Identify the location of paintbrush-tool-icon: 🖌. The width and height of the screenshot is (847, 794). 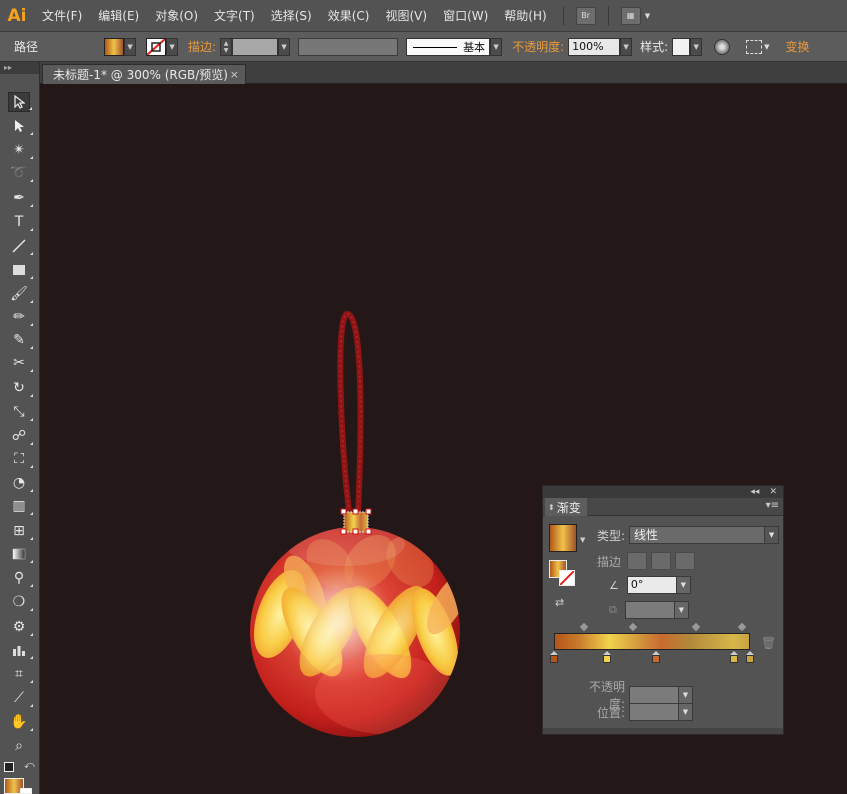
(20, 294).